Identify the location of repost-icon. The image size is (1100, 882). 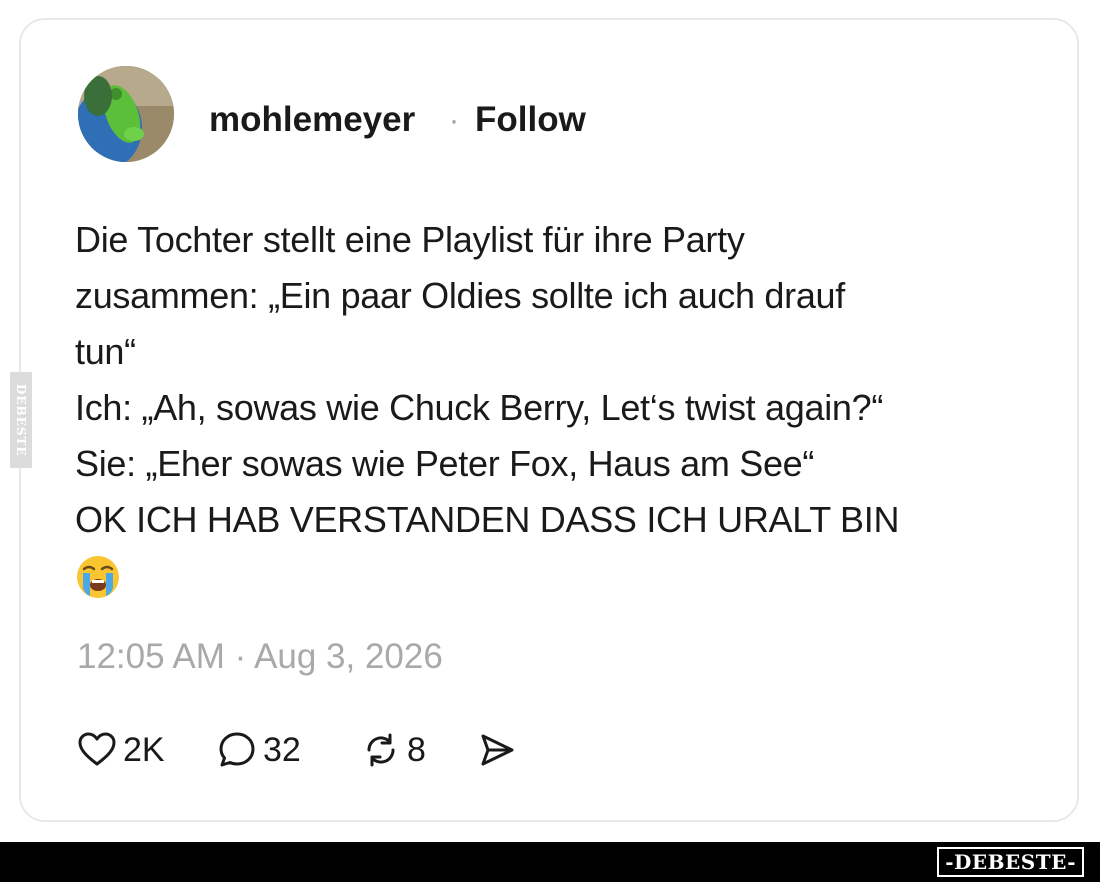
(381, 750).